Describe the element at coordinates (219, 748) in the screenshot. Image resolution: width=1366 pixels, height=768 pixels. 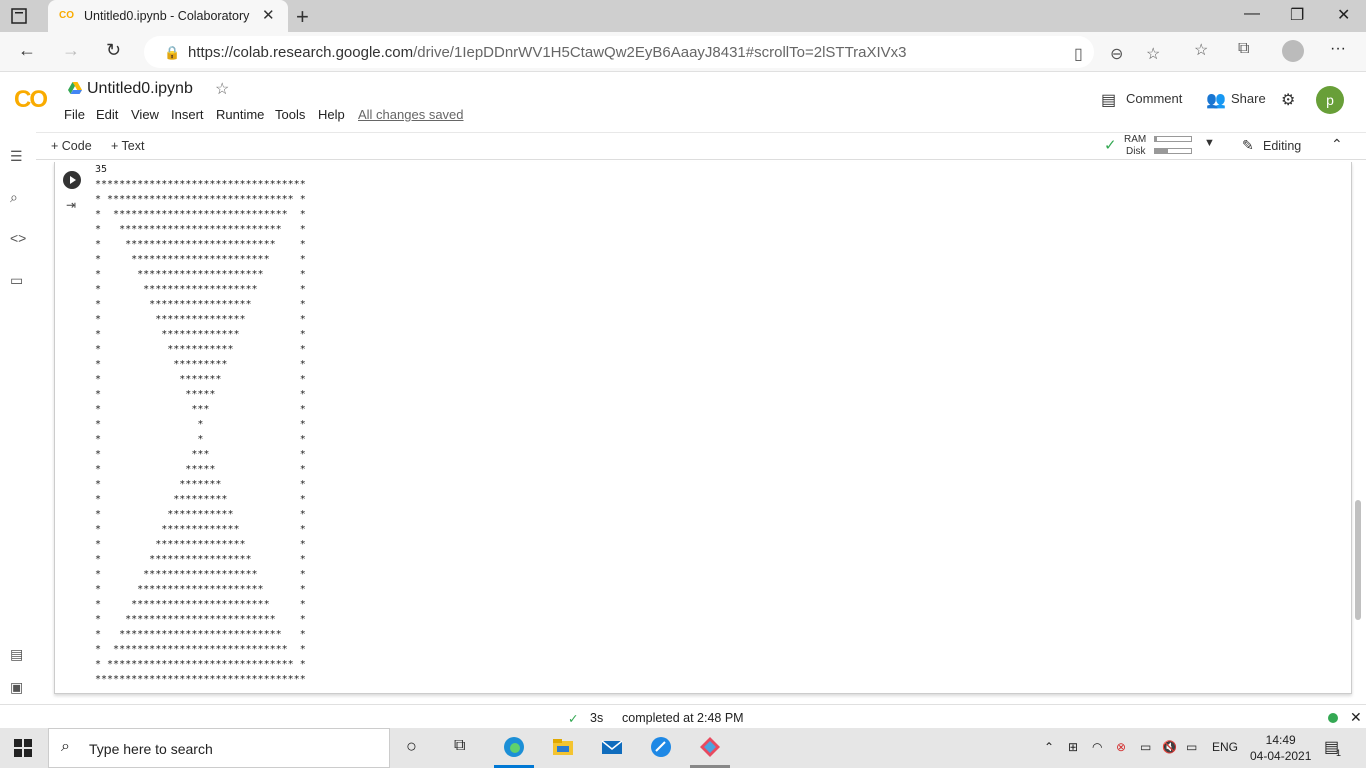
I see `taskbar-search-box: ⌕ Type here to search` at that location.